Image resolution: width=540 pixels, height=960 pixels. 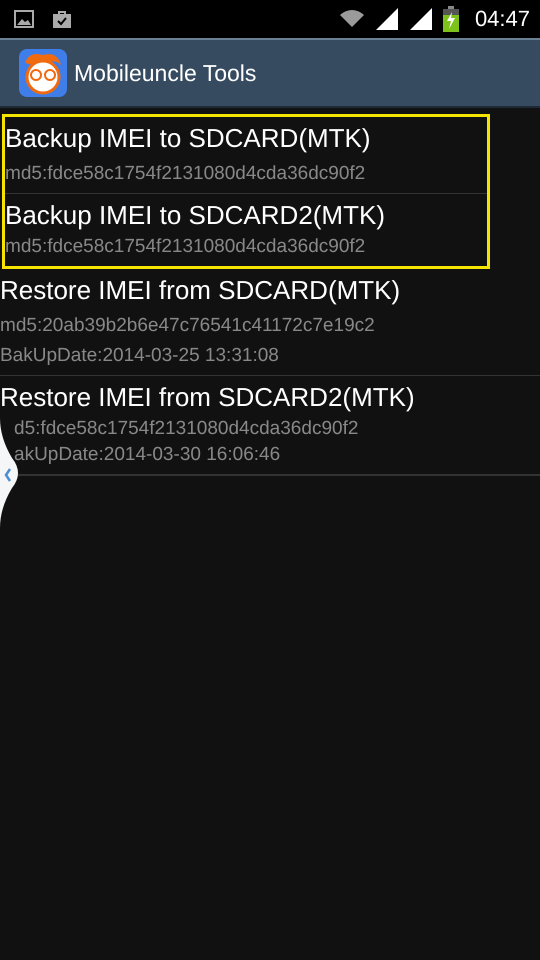 I want to click on list-item-title: Backup IMEI to SDCARD(MTK), so click(x=188, y=138).